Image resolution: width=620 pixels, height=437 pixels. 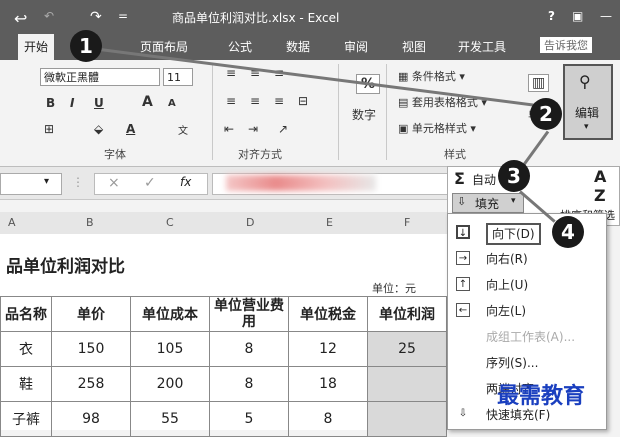 I want to click on name-box, so click(x=31, y=184).